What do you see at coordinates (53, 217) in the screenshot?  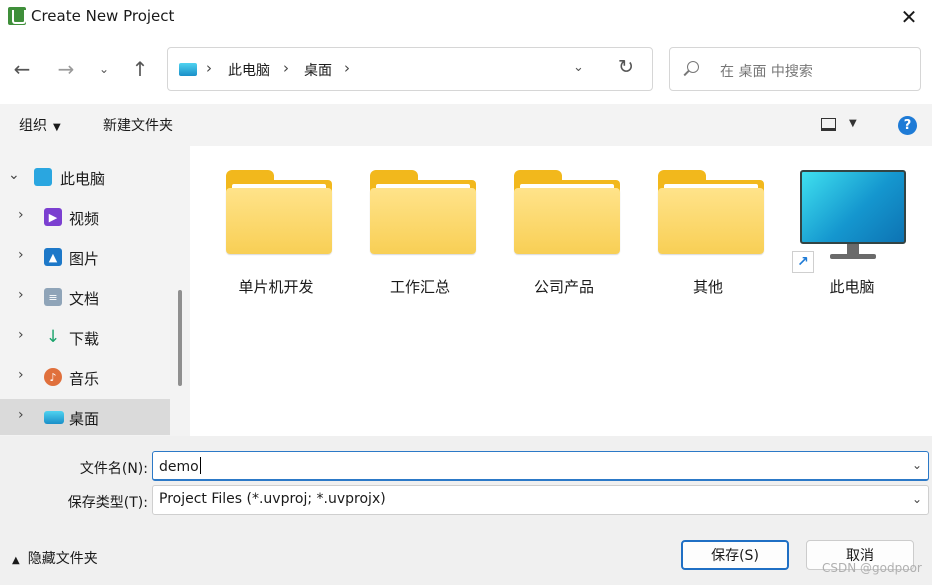 I see `video-icon: ▶` at bounding box center [53, 217].